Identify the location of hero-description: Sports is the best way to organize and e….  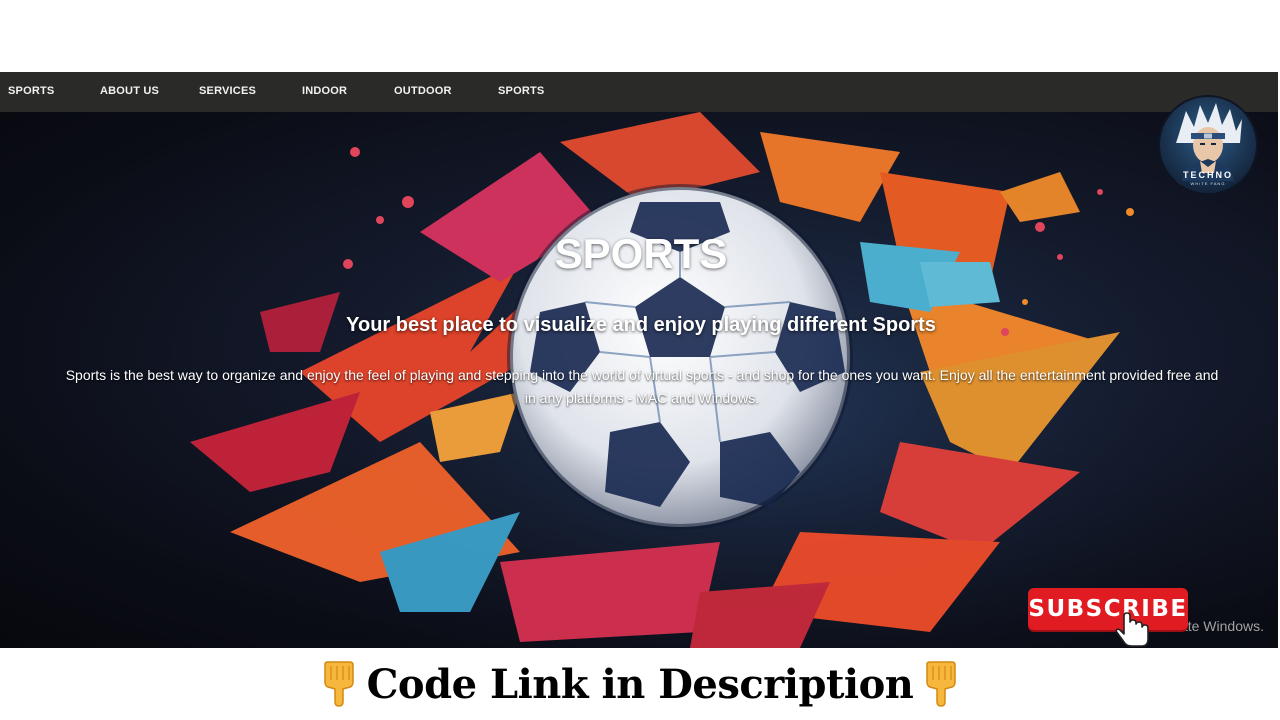
(642, 386).